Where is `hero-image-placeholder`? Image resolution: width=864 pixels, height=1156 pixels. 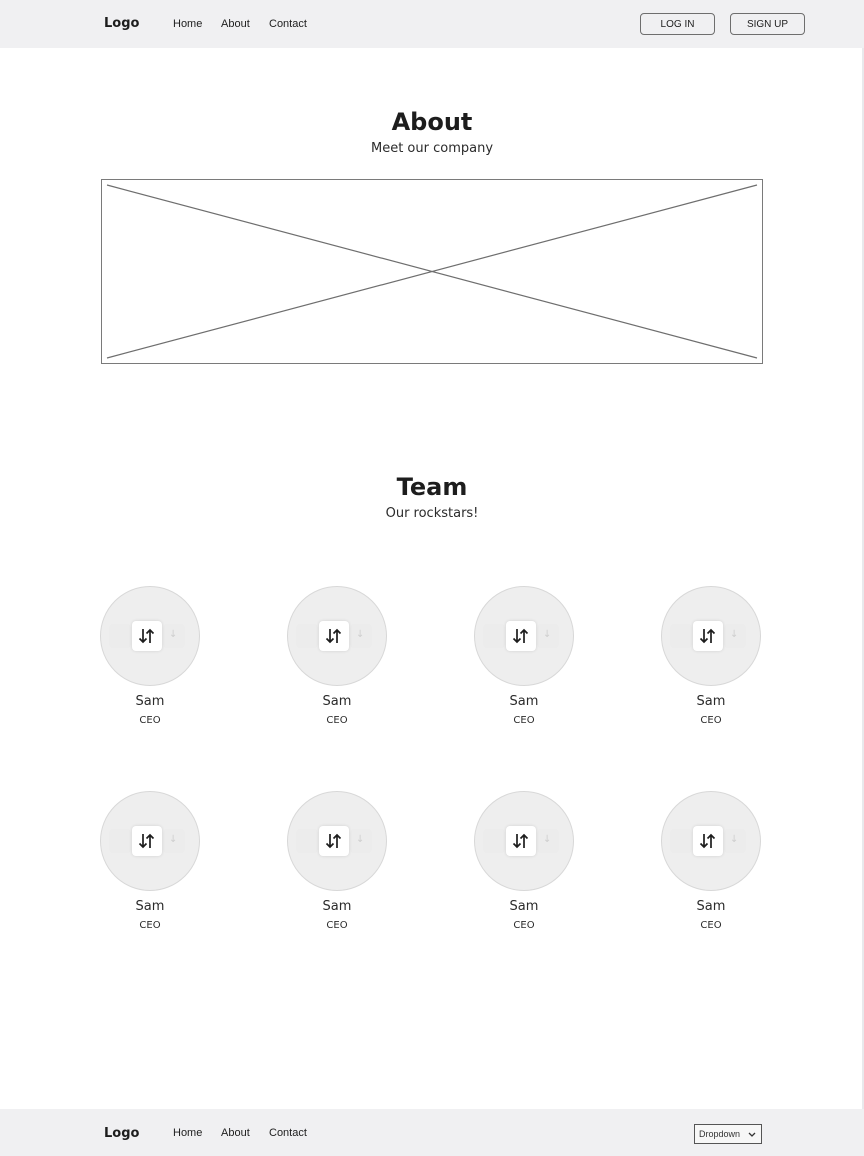
hero-image-placeholder is located at coordinates (432, 271).